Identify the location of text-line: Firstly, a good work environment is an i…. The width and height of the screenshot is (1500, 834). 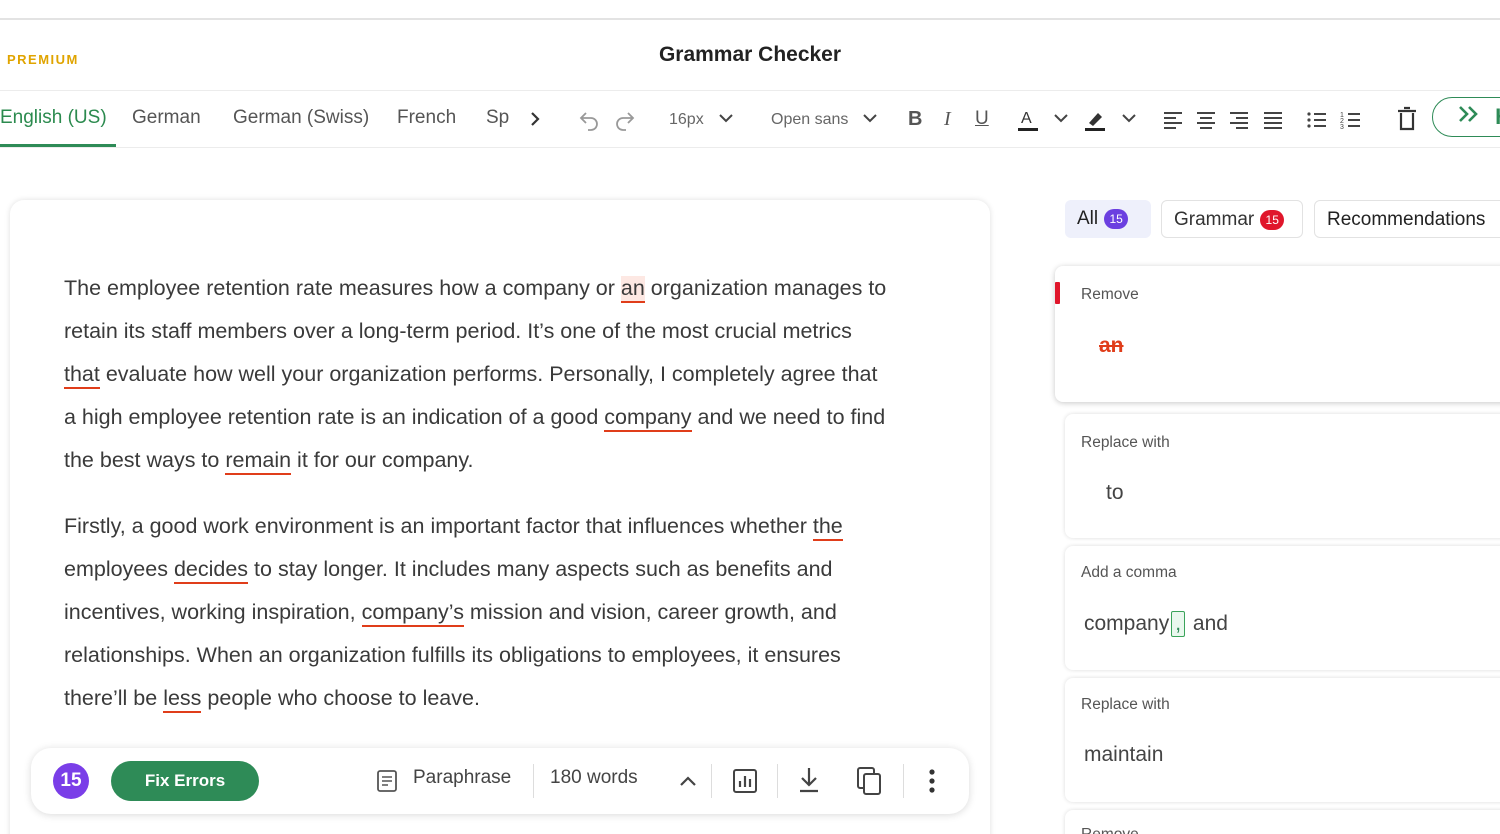
(504, 526).